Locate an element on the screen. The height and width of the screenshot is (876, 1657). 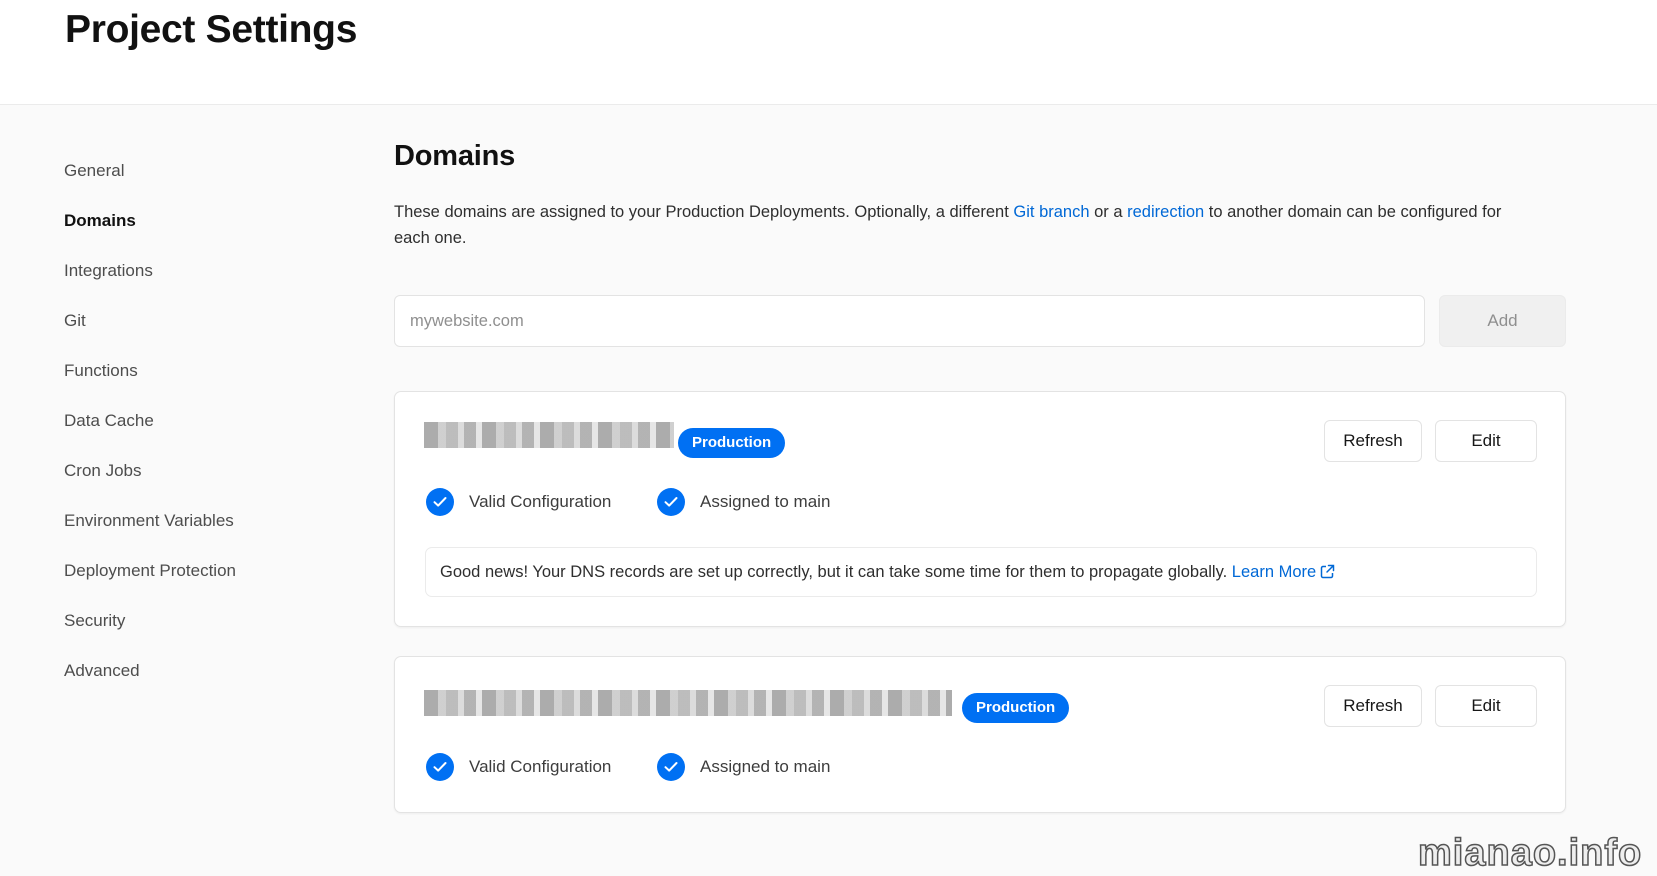
sidebar-item-data-cache: Data Cache is located at coordinates (214, 425).